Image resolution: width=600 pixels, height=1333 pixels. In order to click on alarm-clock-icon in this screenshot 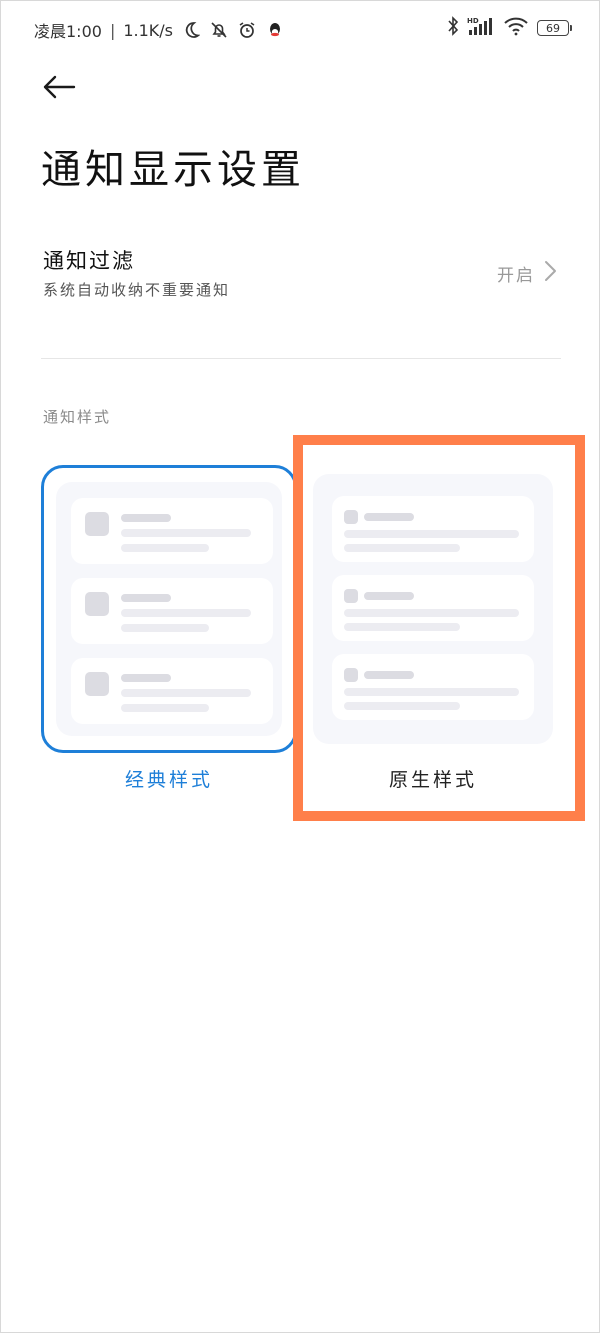, I will do `click(247, 30)`.